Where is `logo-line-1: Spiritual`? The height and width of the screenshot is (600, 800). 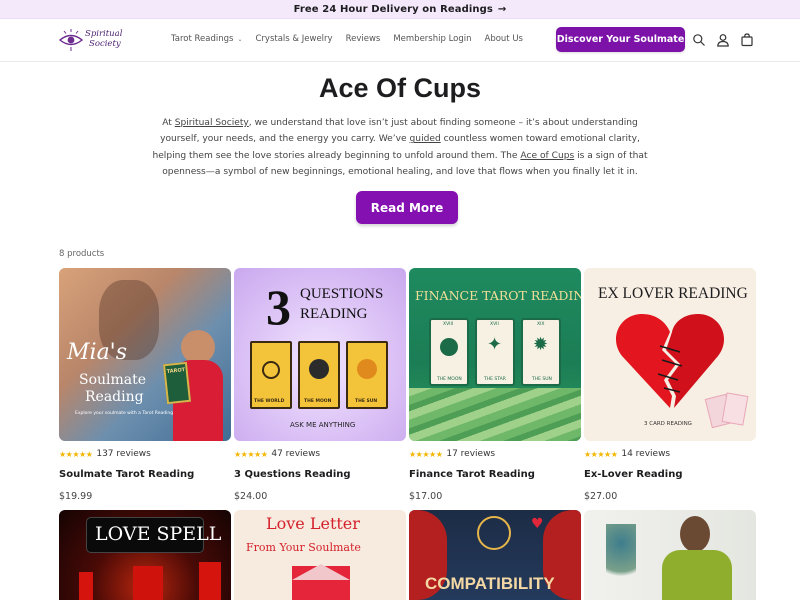 logo-line-1: Spiritual is located at coordinates (104, 34).